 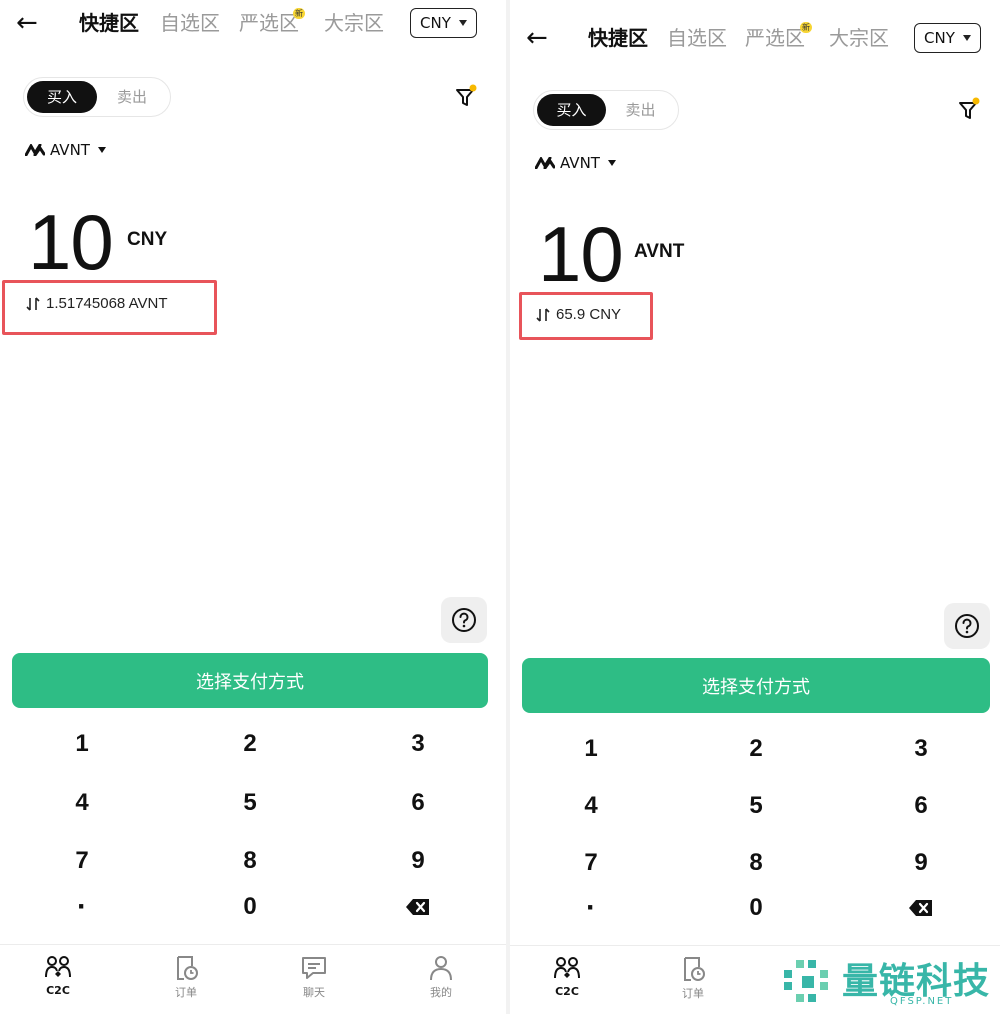 I want to click on convert-toggle: 1.51745068 AVNT, so click(x=96, y=303).